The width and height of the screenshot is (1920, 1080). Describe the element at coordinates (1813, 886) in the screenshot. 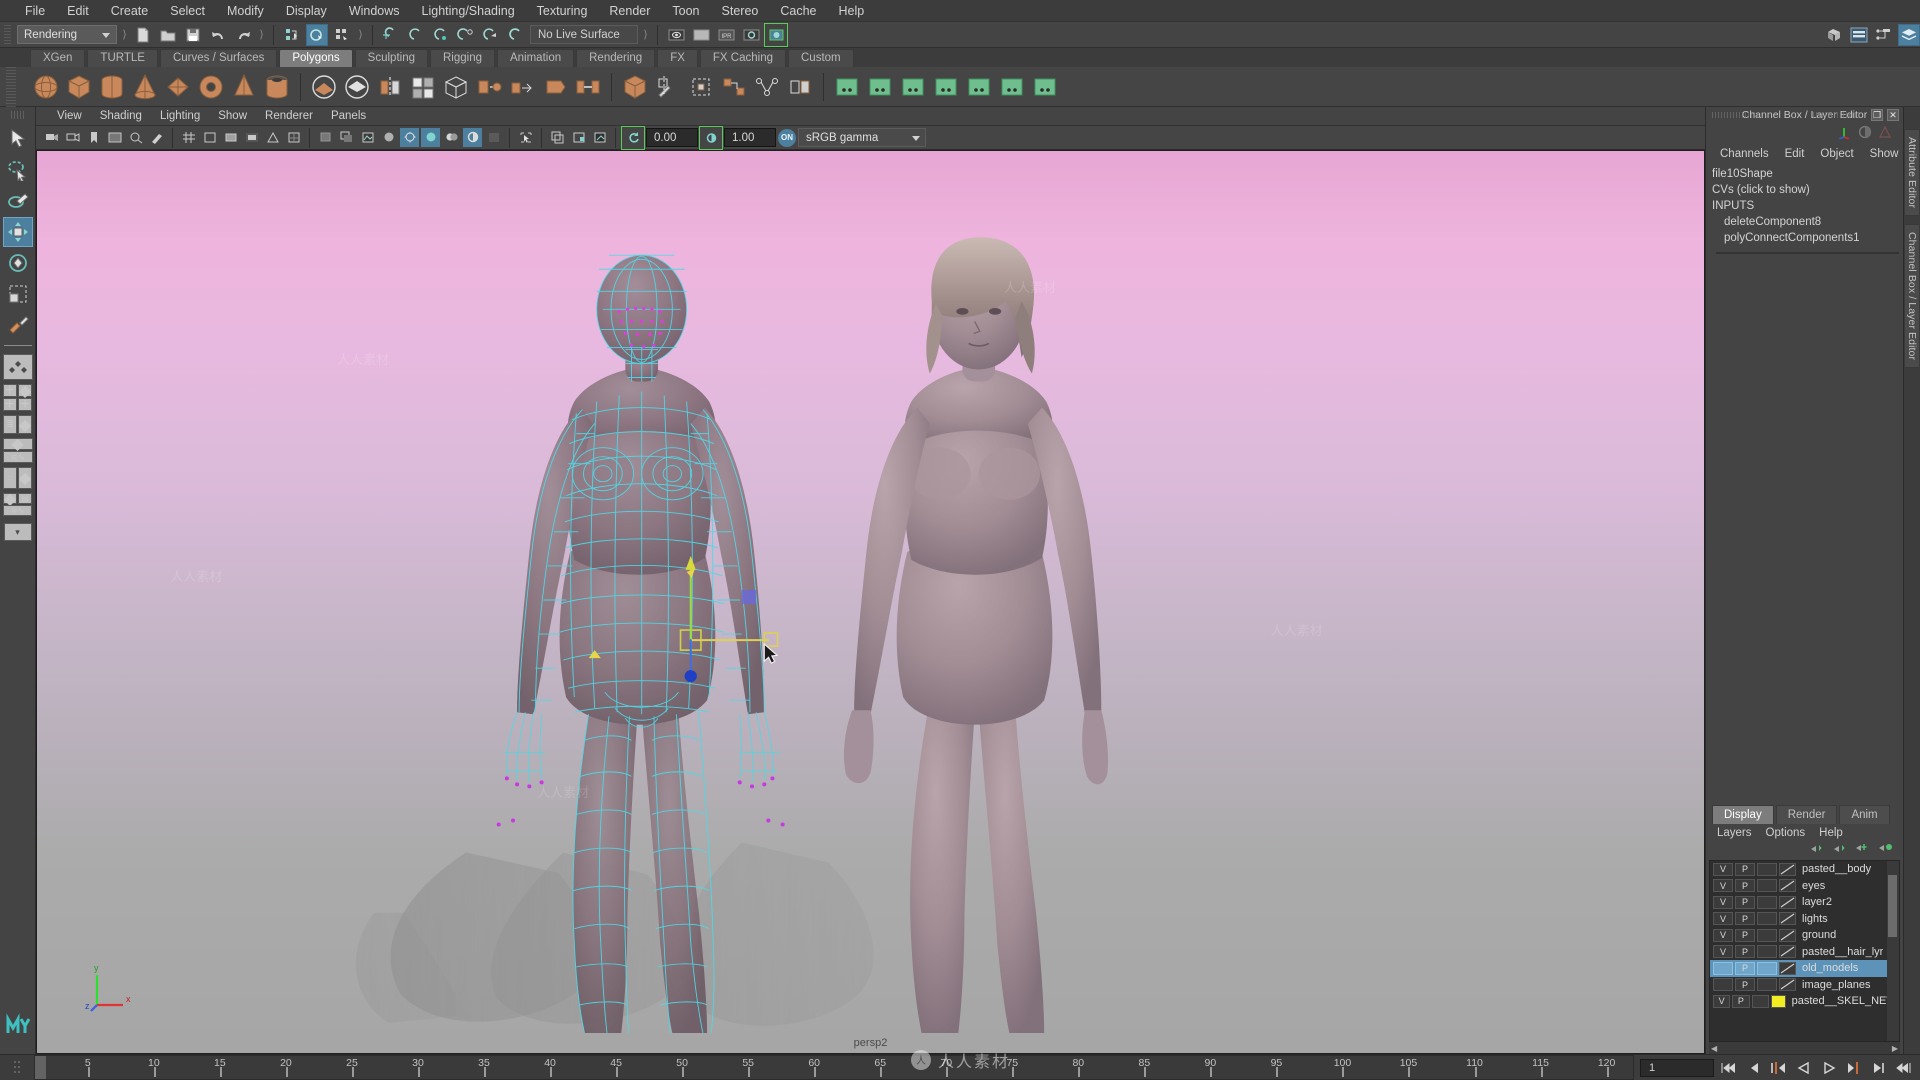

I see `layer-name: eyes` at that location.